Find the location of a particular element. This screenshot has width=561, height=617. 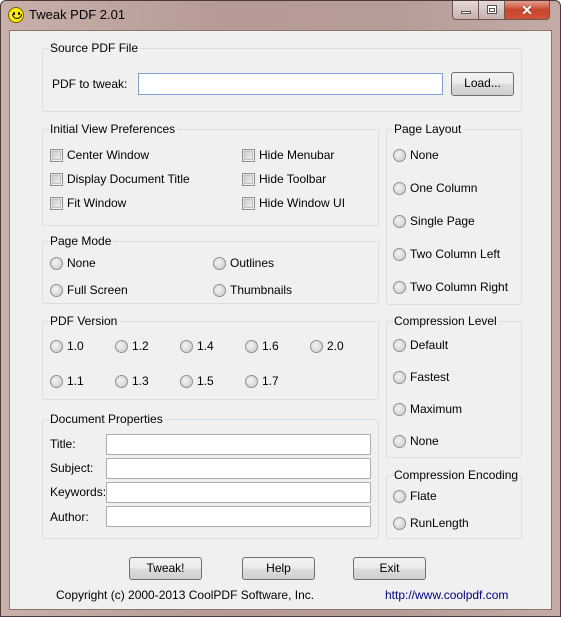

close-button: ✕ is located at coordinates (527, 10).